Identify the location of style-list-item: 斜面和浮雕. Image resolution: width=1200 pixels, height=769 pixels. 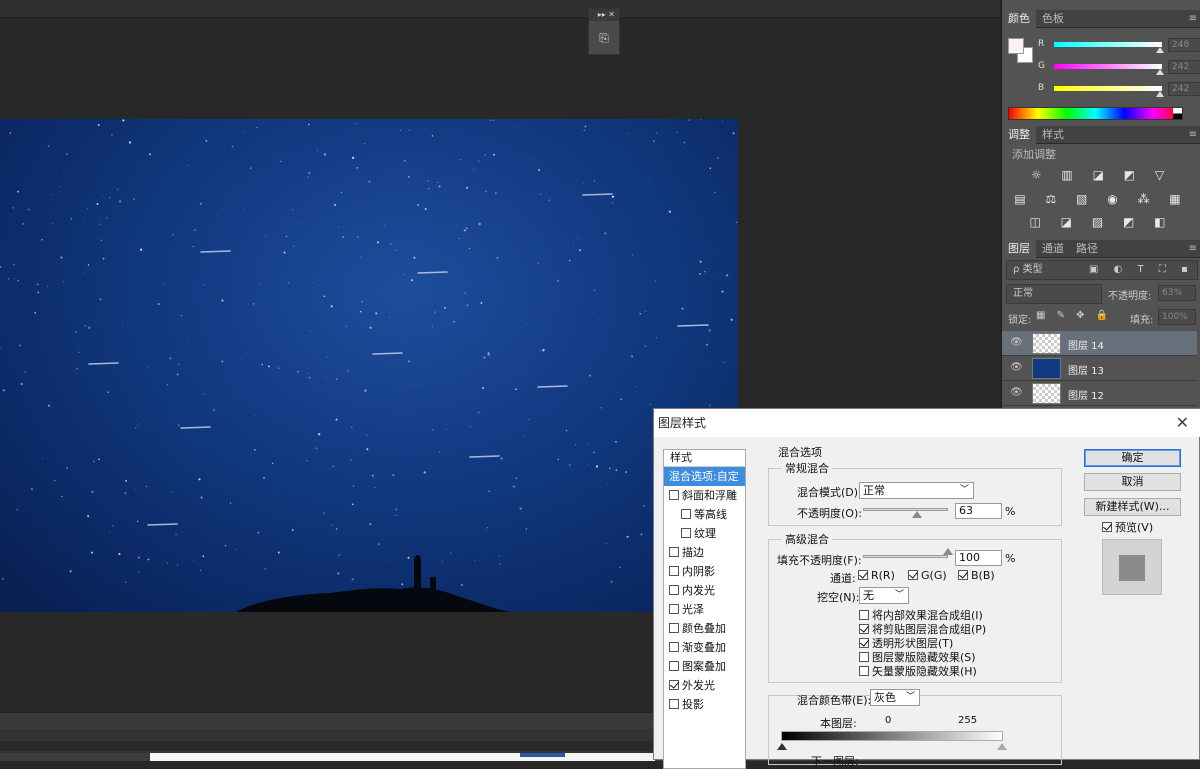
(704, 495).